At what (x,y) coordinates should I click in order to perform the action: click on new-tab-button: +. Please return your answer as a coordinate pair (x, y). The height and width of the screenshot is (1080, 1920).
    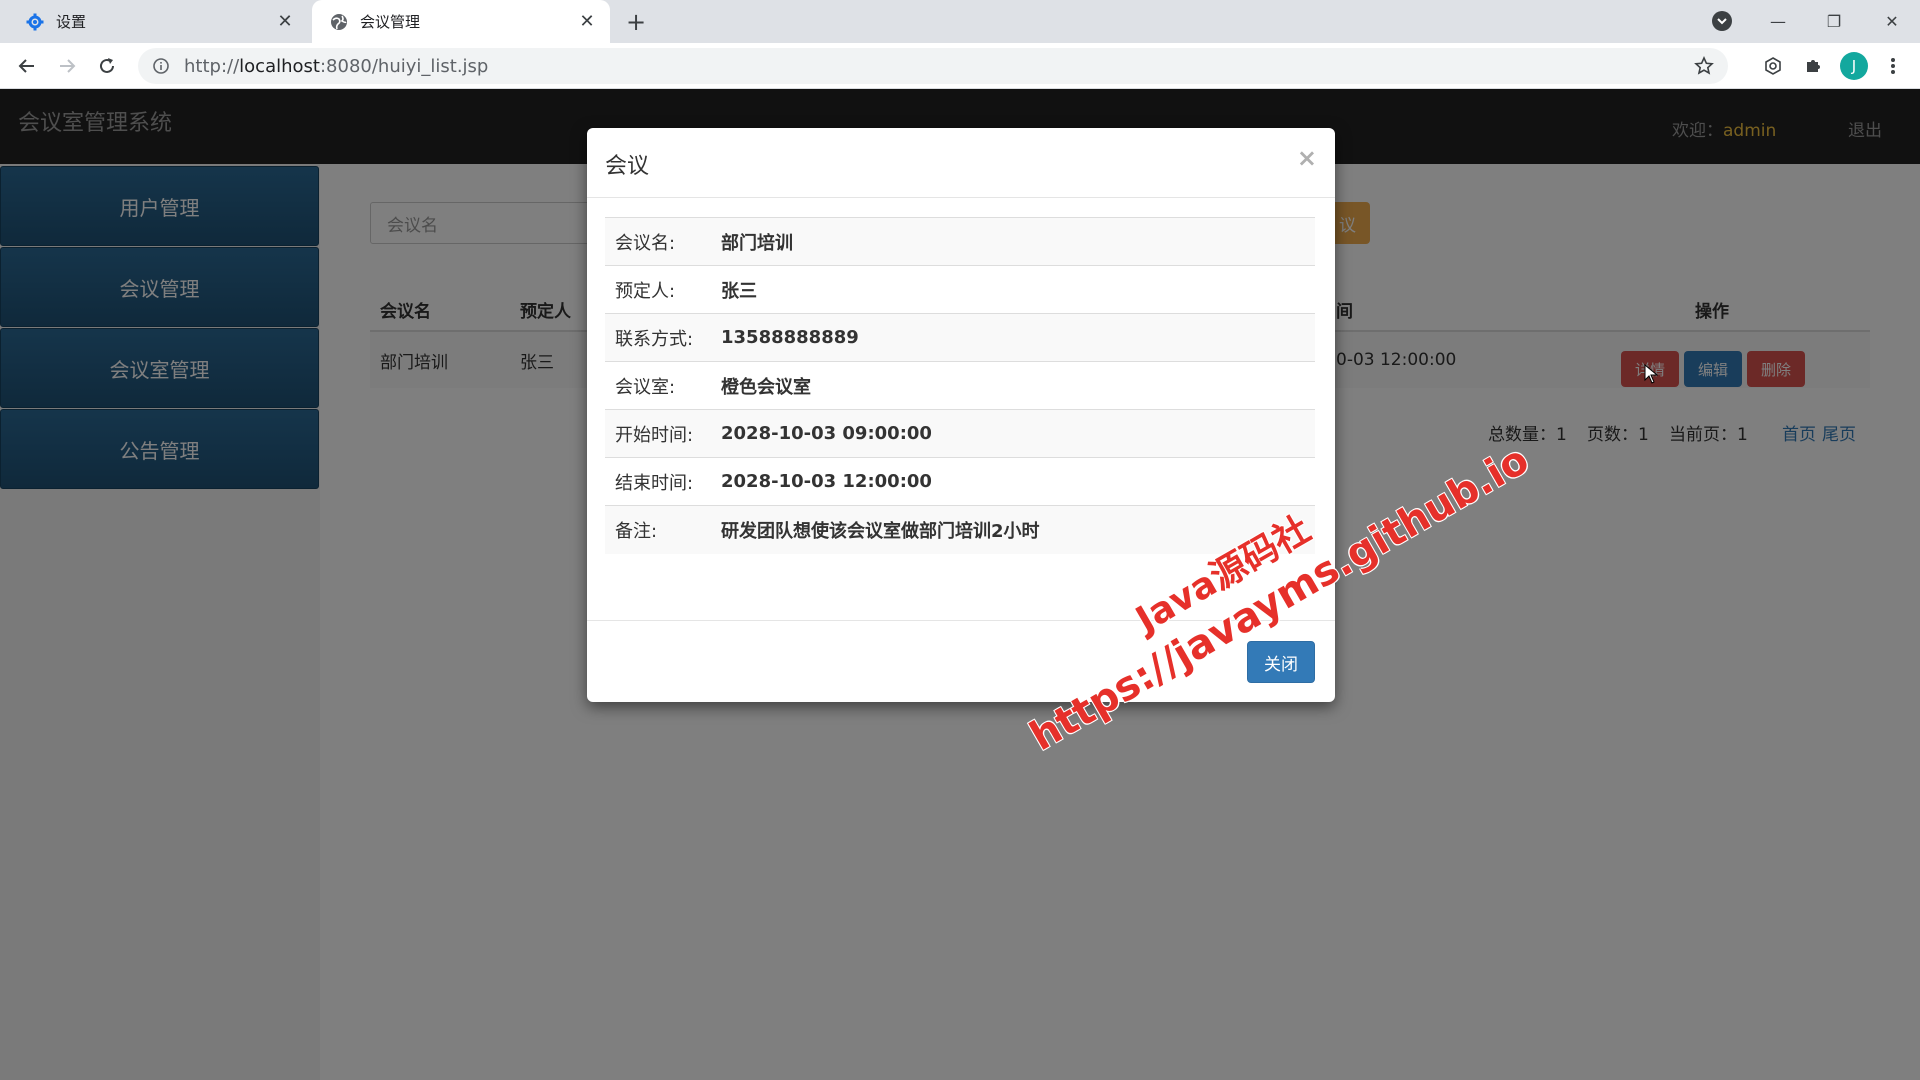
    Looking at the image, I should click on (636, 22).